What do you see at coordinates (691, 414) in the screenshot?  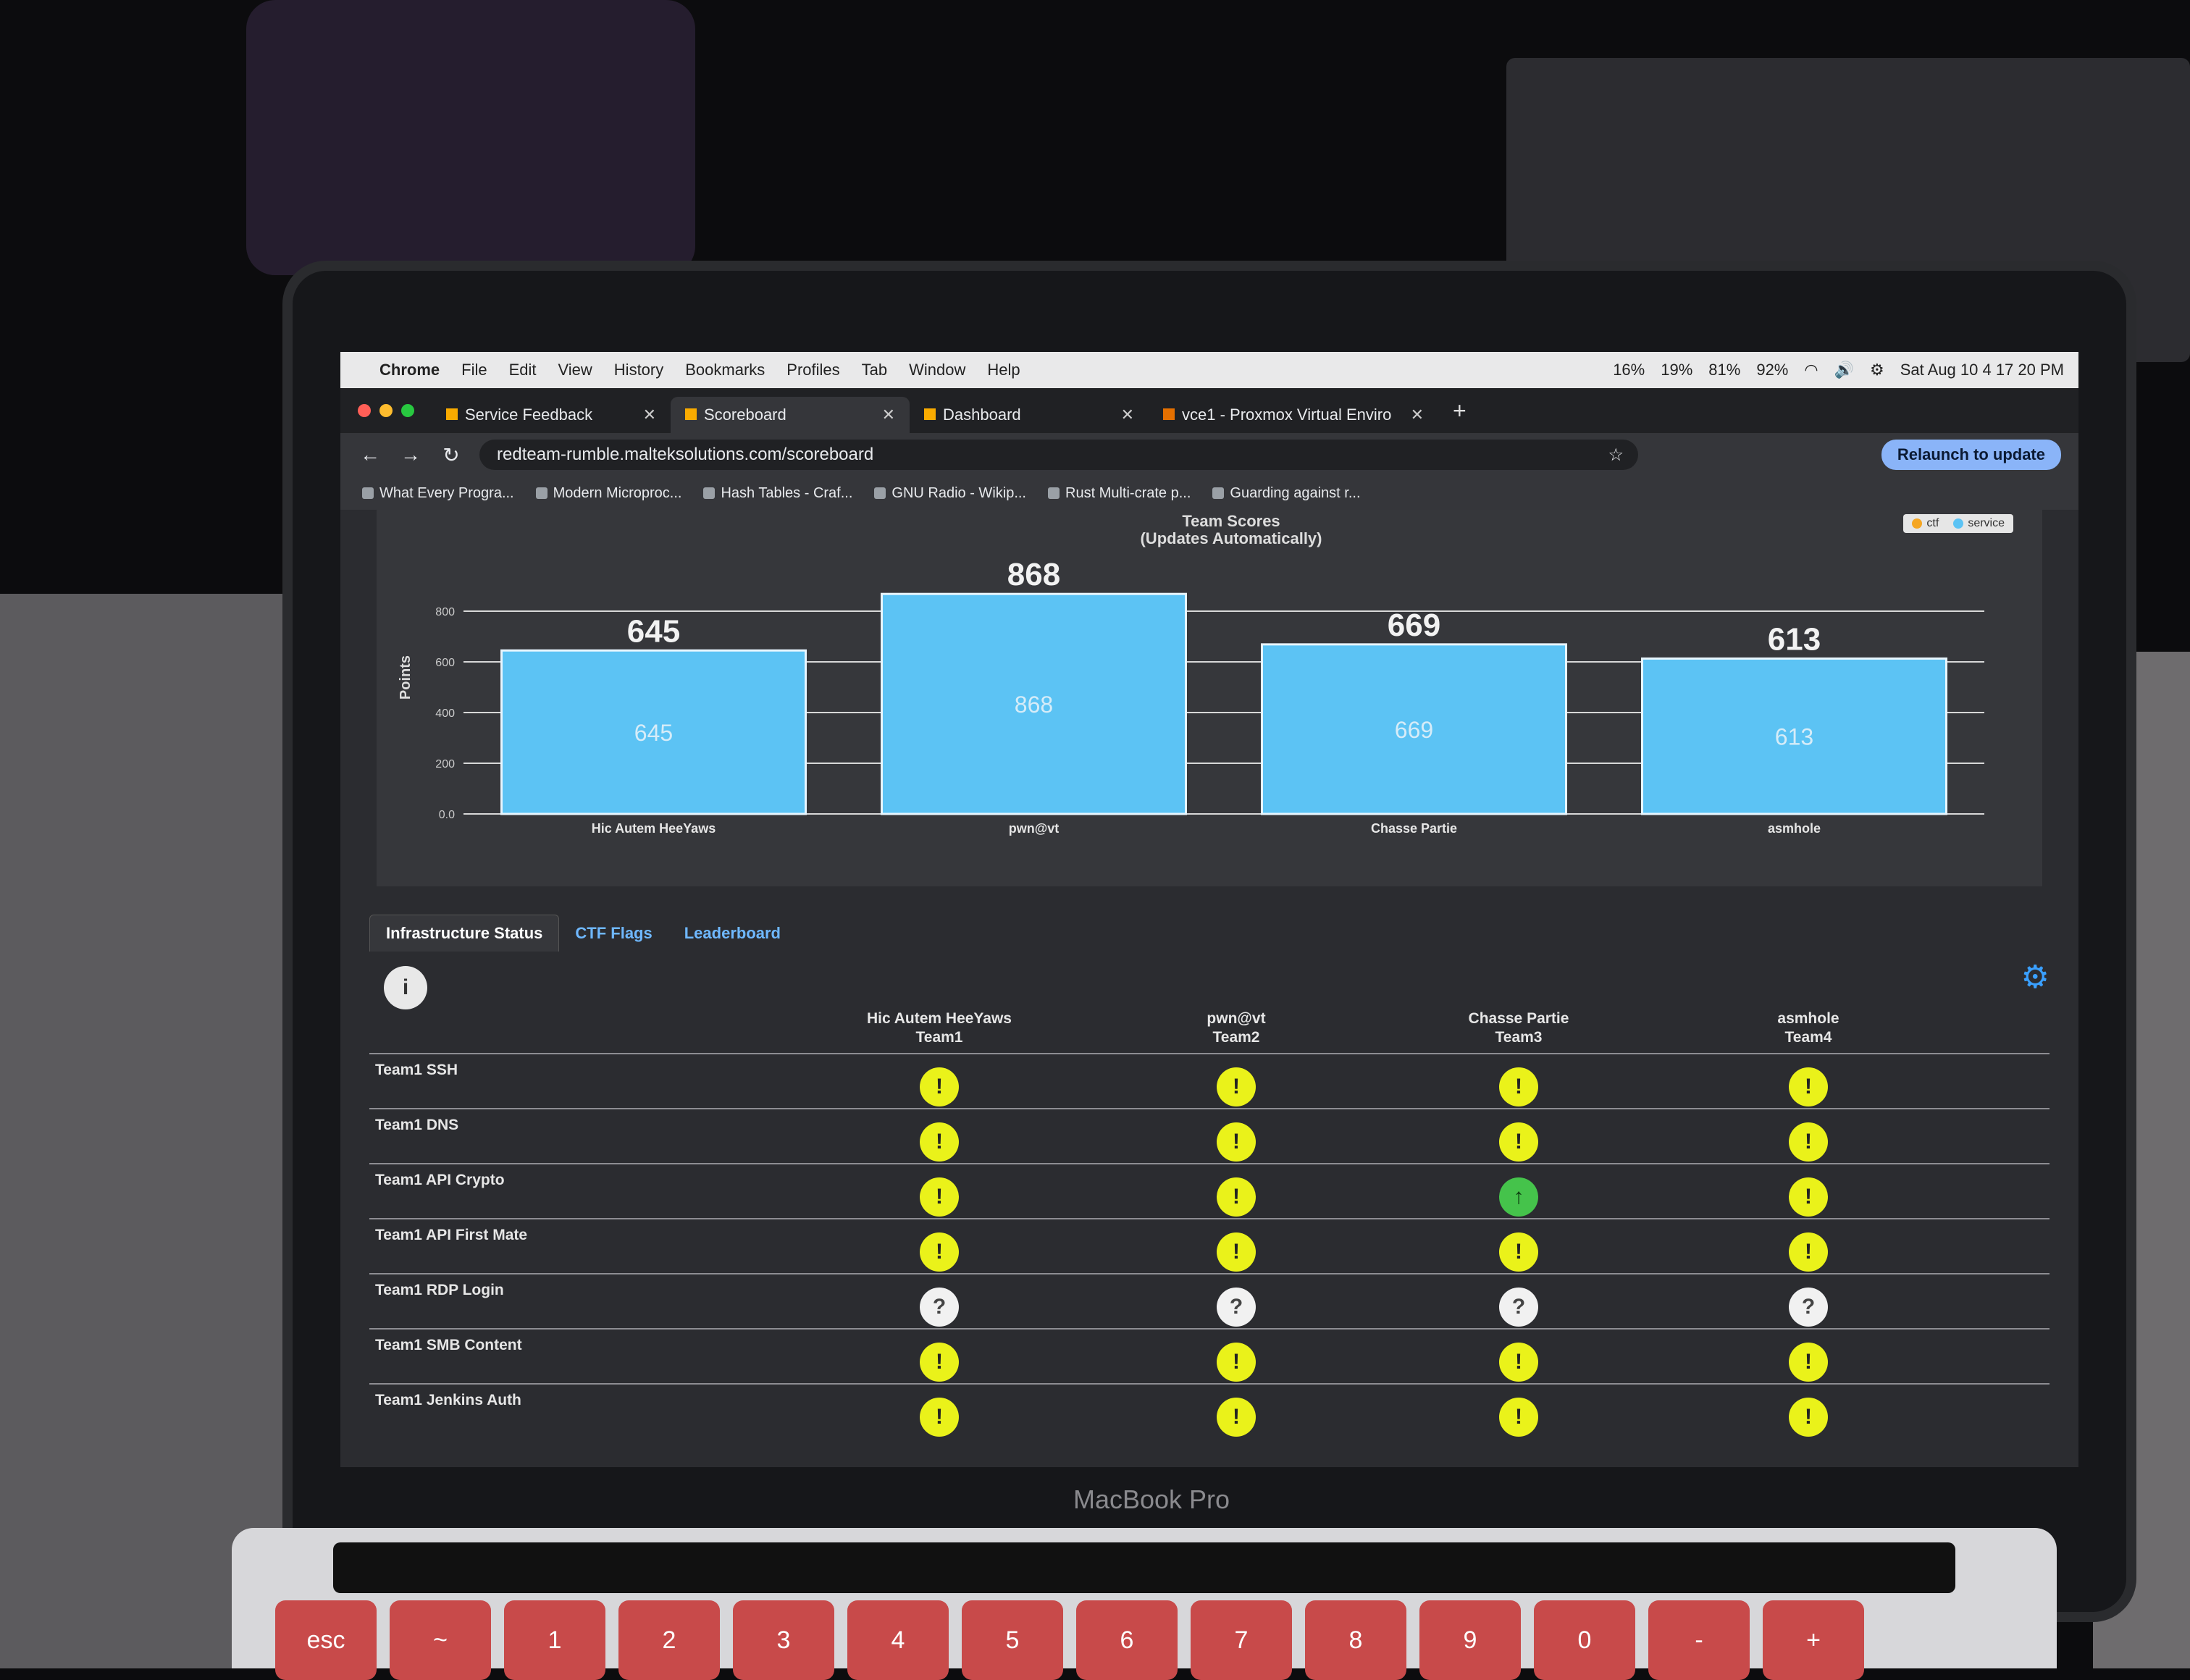 I see `chart-favicon-icon` at bounding box center [691, 414].